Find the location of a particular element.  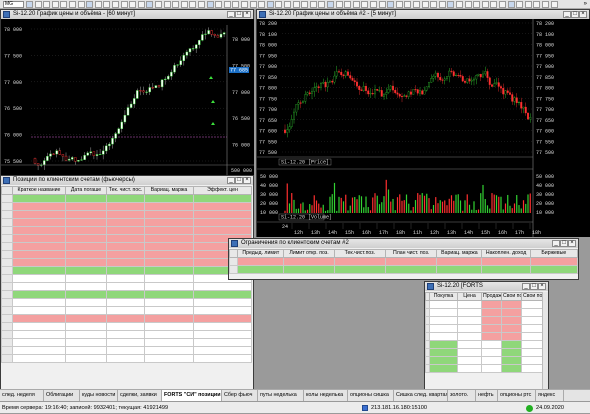

column-header is located at coordinates (233, 253).